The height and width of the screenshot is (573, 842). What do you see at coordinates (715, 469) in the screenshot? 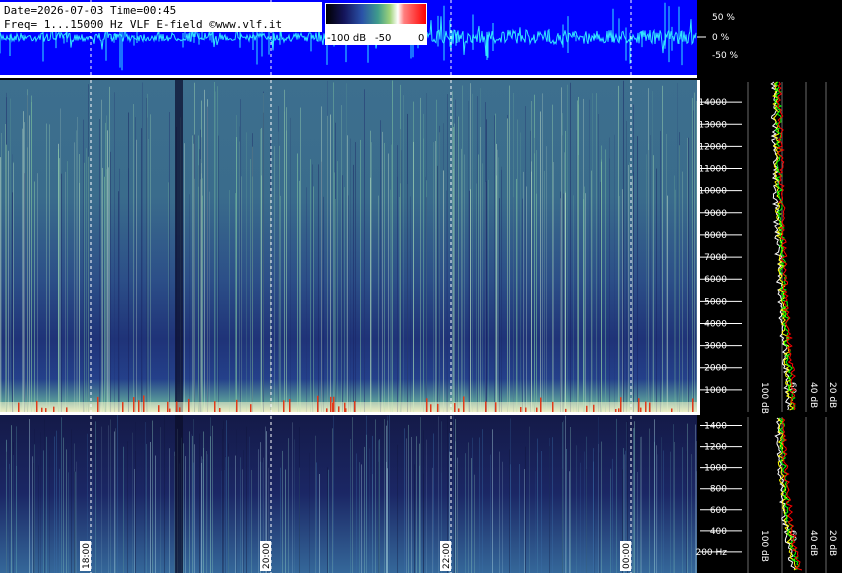
I see `spectrum-tick-label: 1000` at bounding box center [715, 469].